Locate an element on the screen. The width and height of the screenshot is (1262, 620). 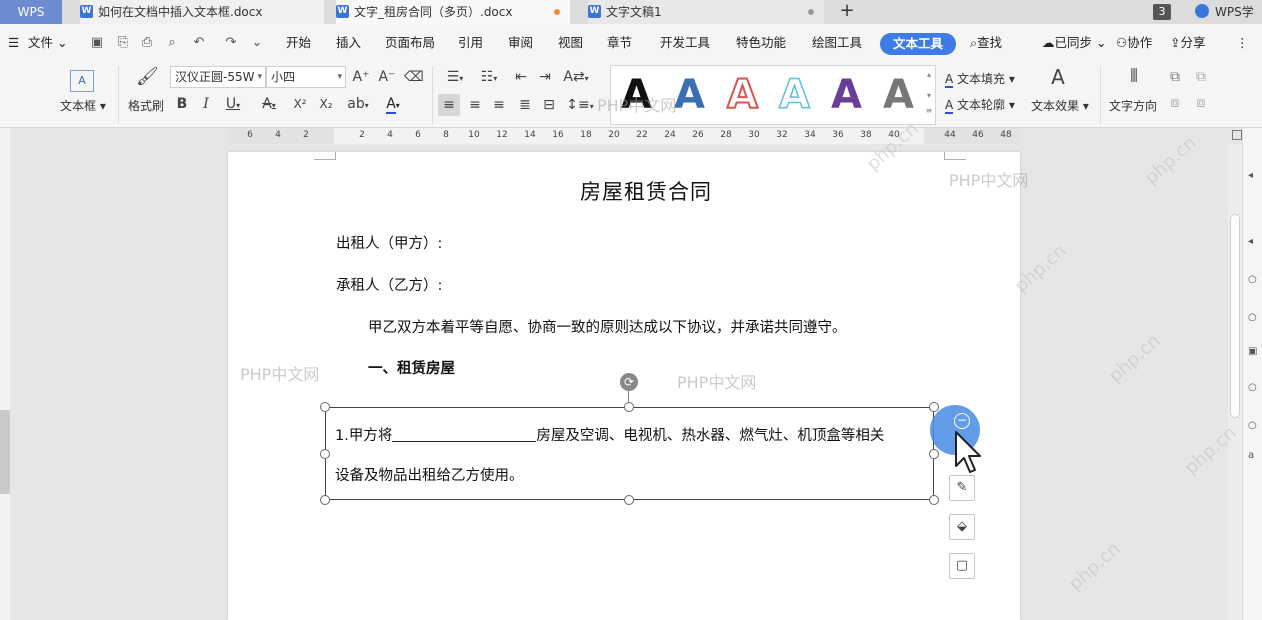
sync-status: ☁已同步 ⌄ is located at coordinates (1074, 43).